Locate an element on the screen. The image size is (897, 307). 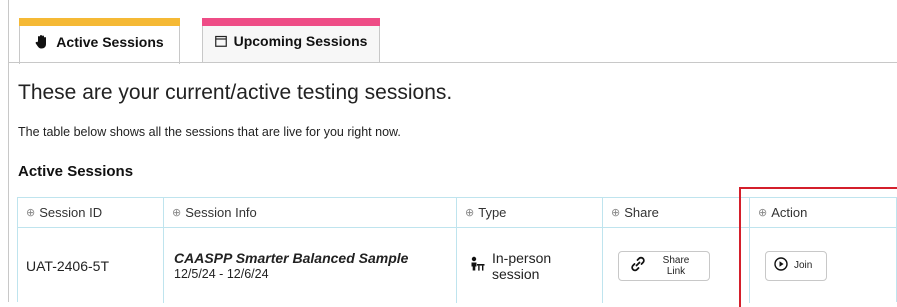
session-title: CAASPP Smarter Balanced Sample is located at coordinates (291, 258).